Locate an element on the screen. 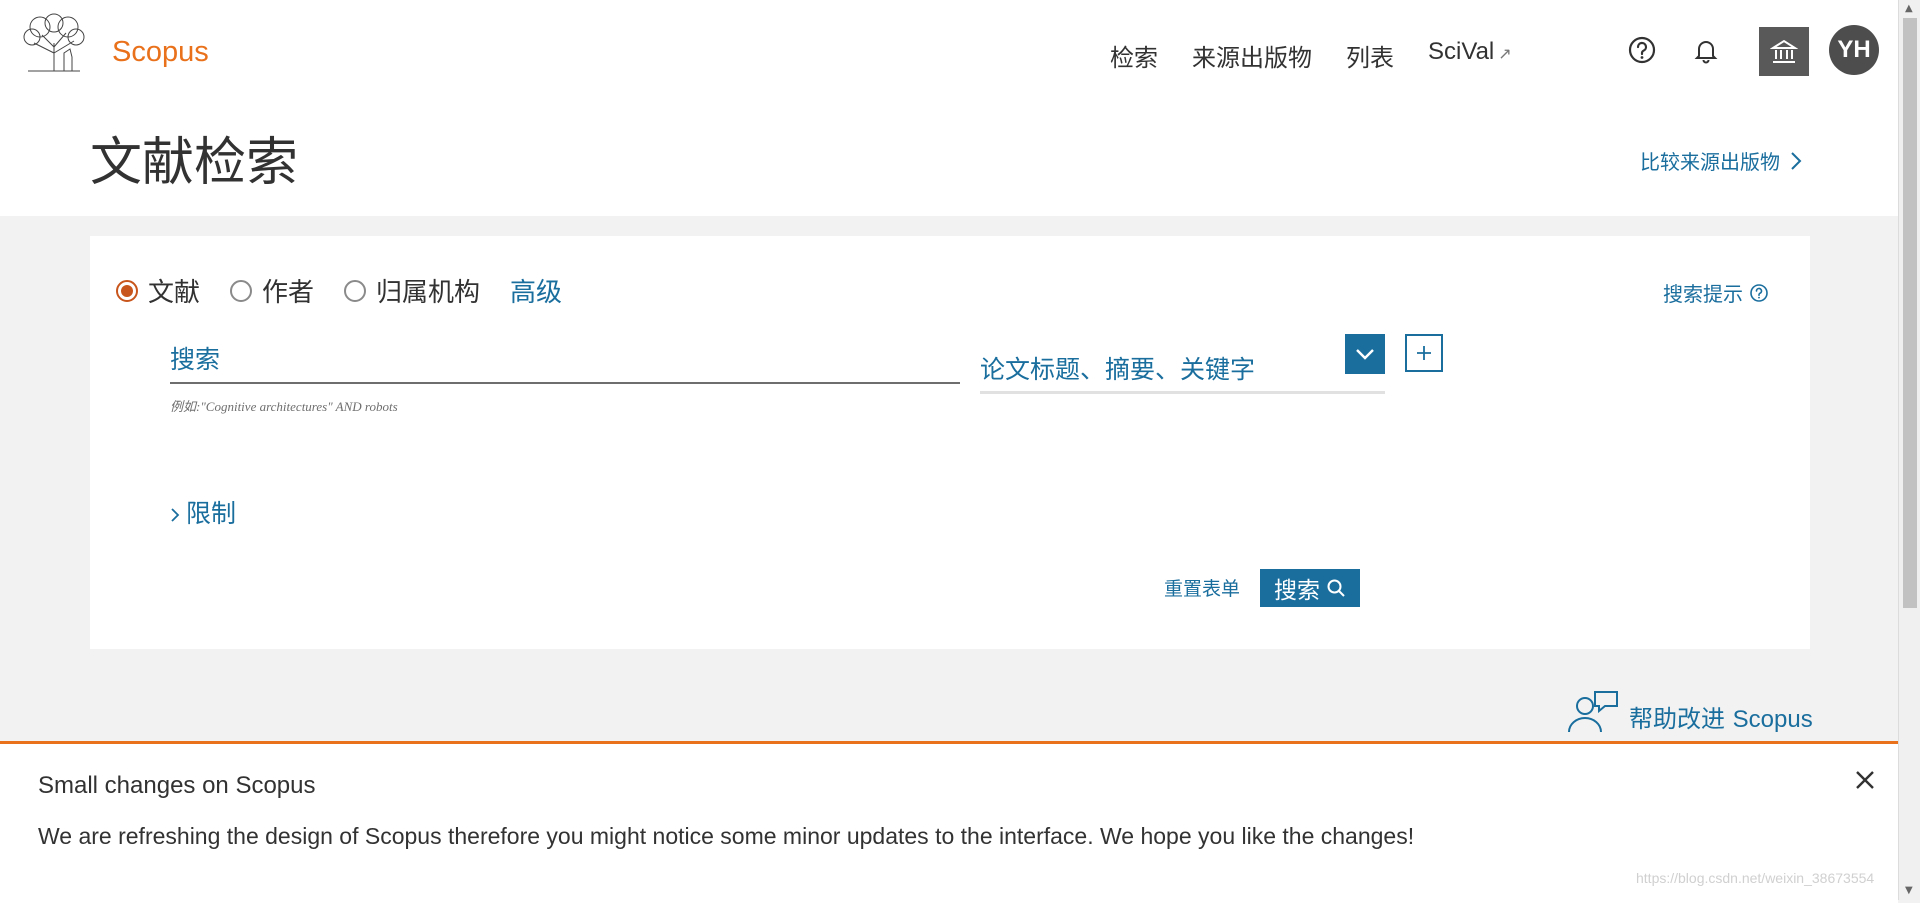  plus-icon is located at coordinates (1424, 353).